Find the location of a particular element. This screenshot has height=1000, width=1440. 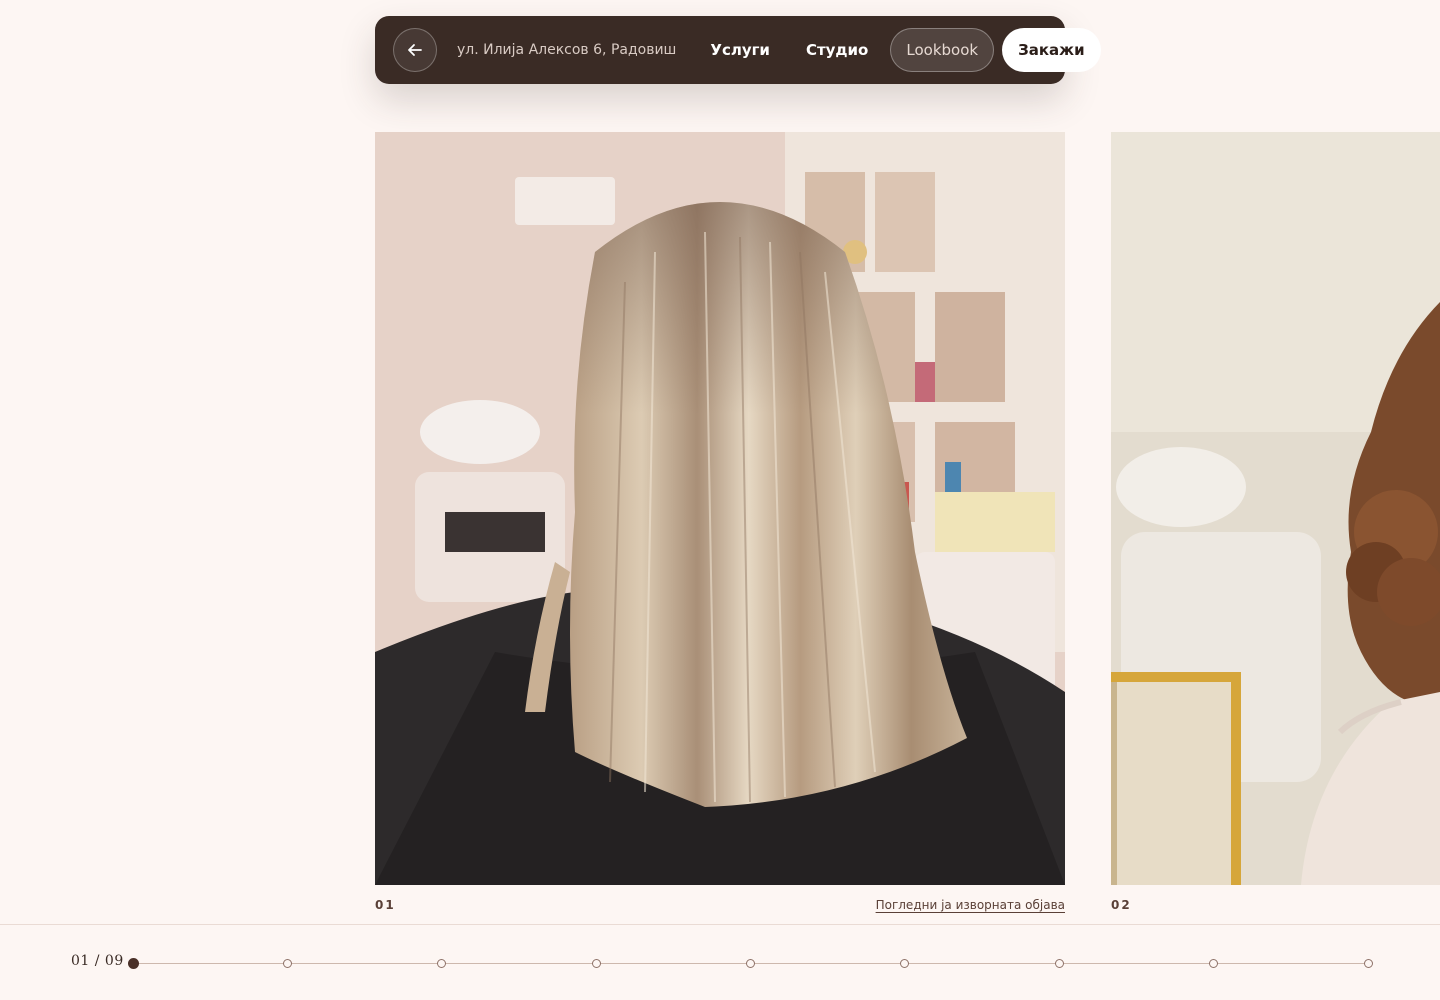

nav-link-studio: Студио is located at coordinates (837, 50).